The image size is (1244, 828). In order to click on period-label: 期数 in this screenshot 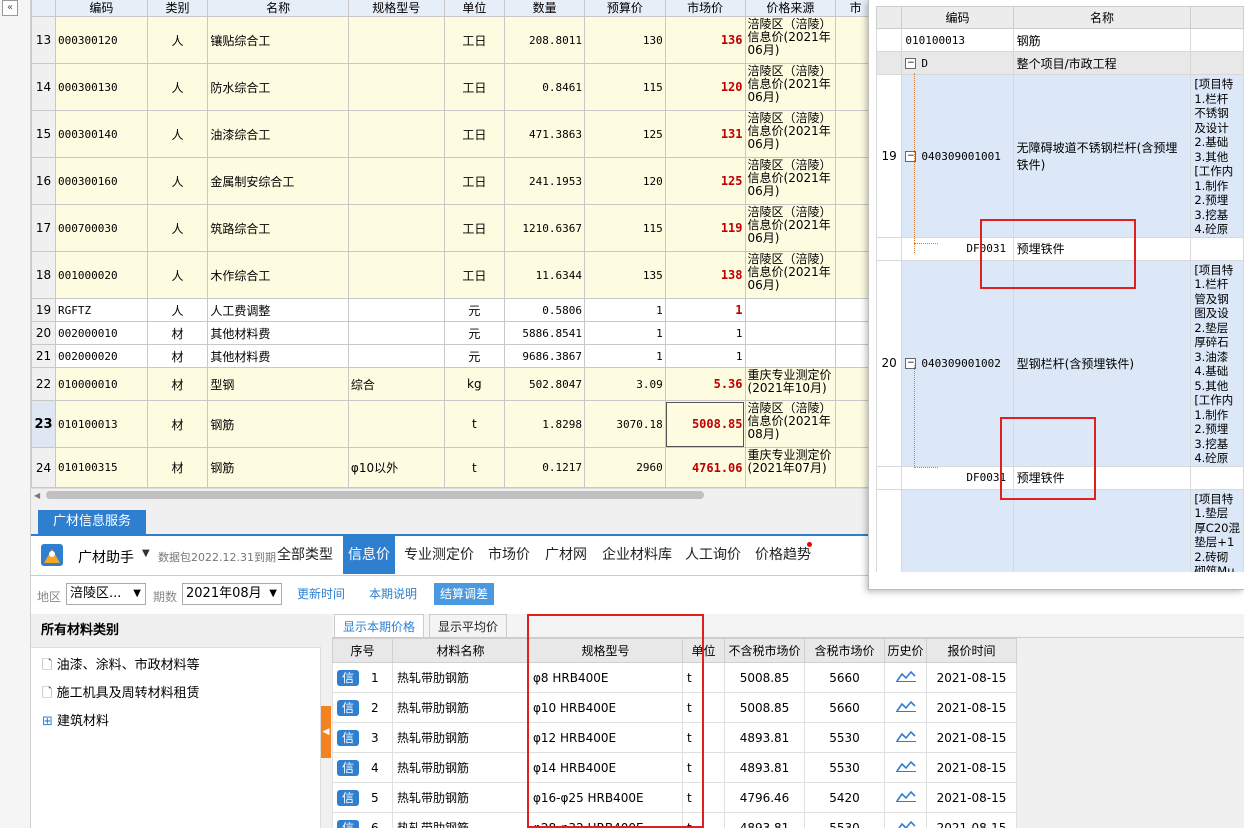, I will do `click(165, 597)`.